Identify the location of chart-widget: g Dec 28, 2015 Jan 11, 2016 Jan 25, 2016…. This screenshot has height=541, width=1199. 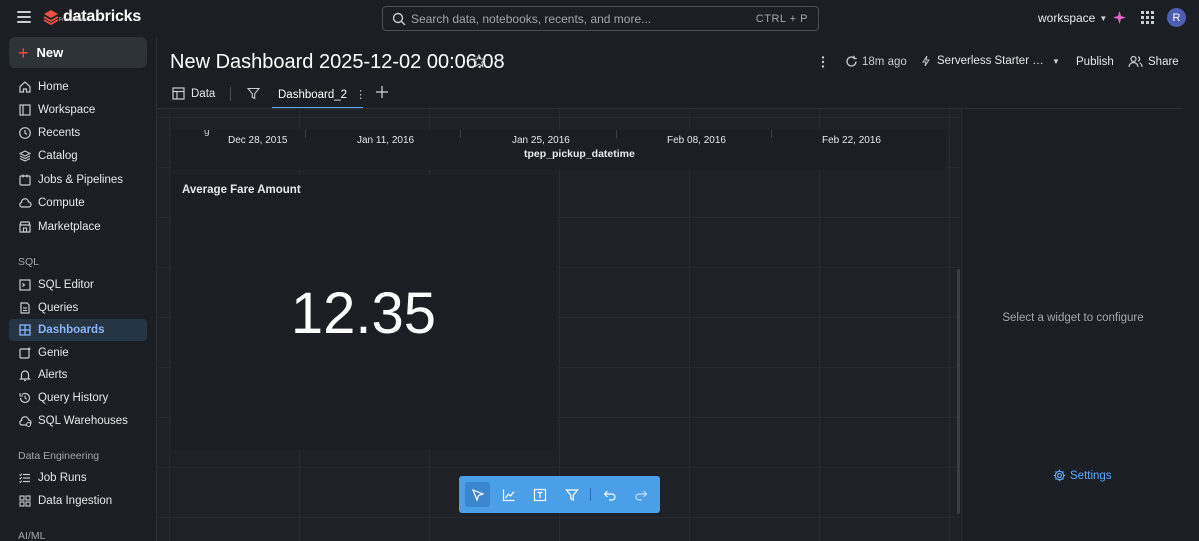
(558, 150).